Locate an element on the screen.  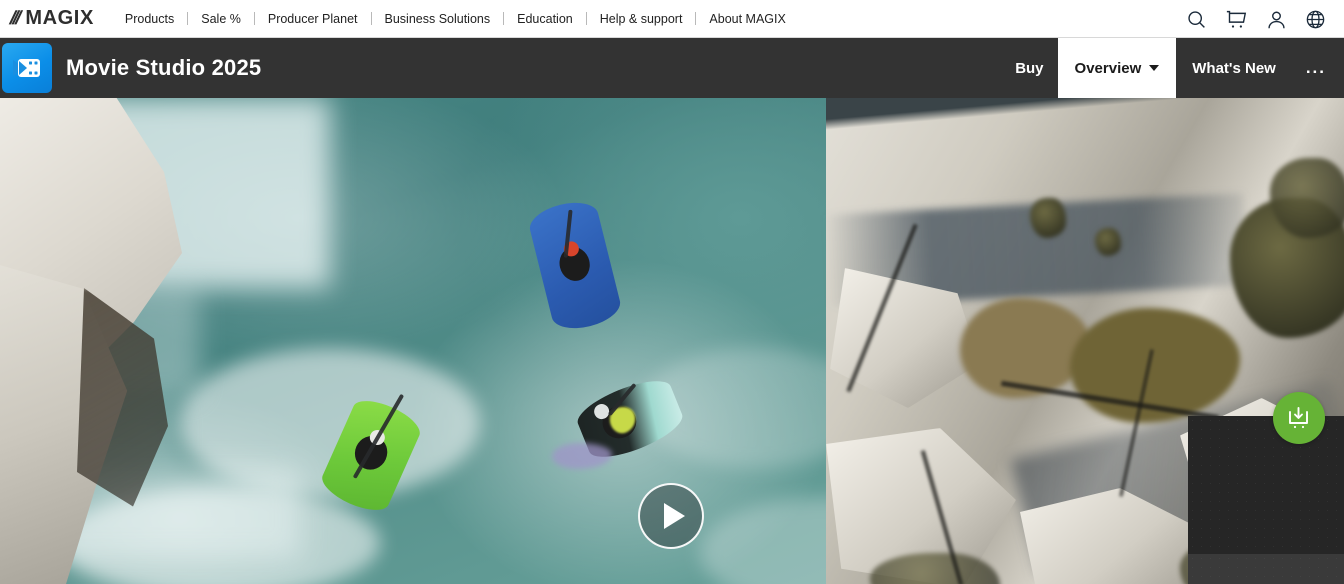
nav-item-about-magix: About MAGIX is located at coordinates (747, 19).